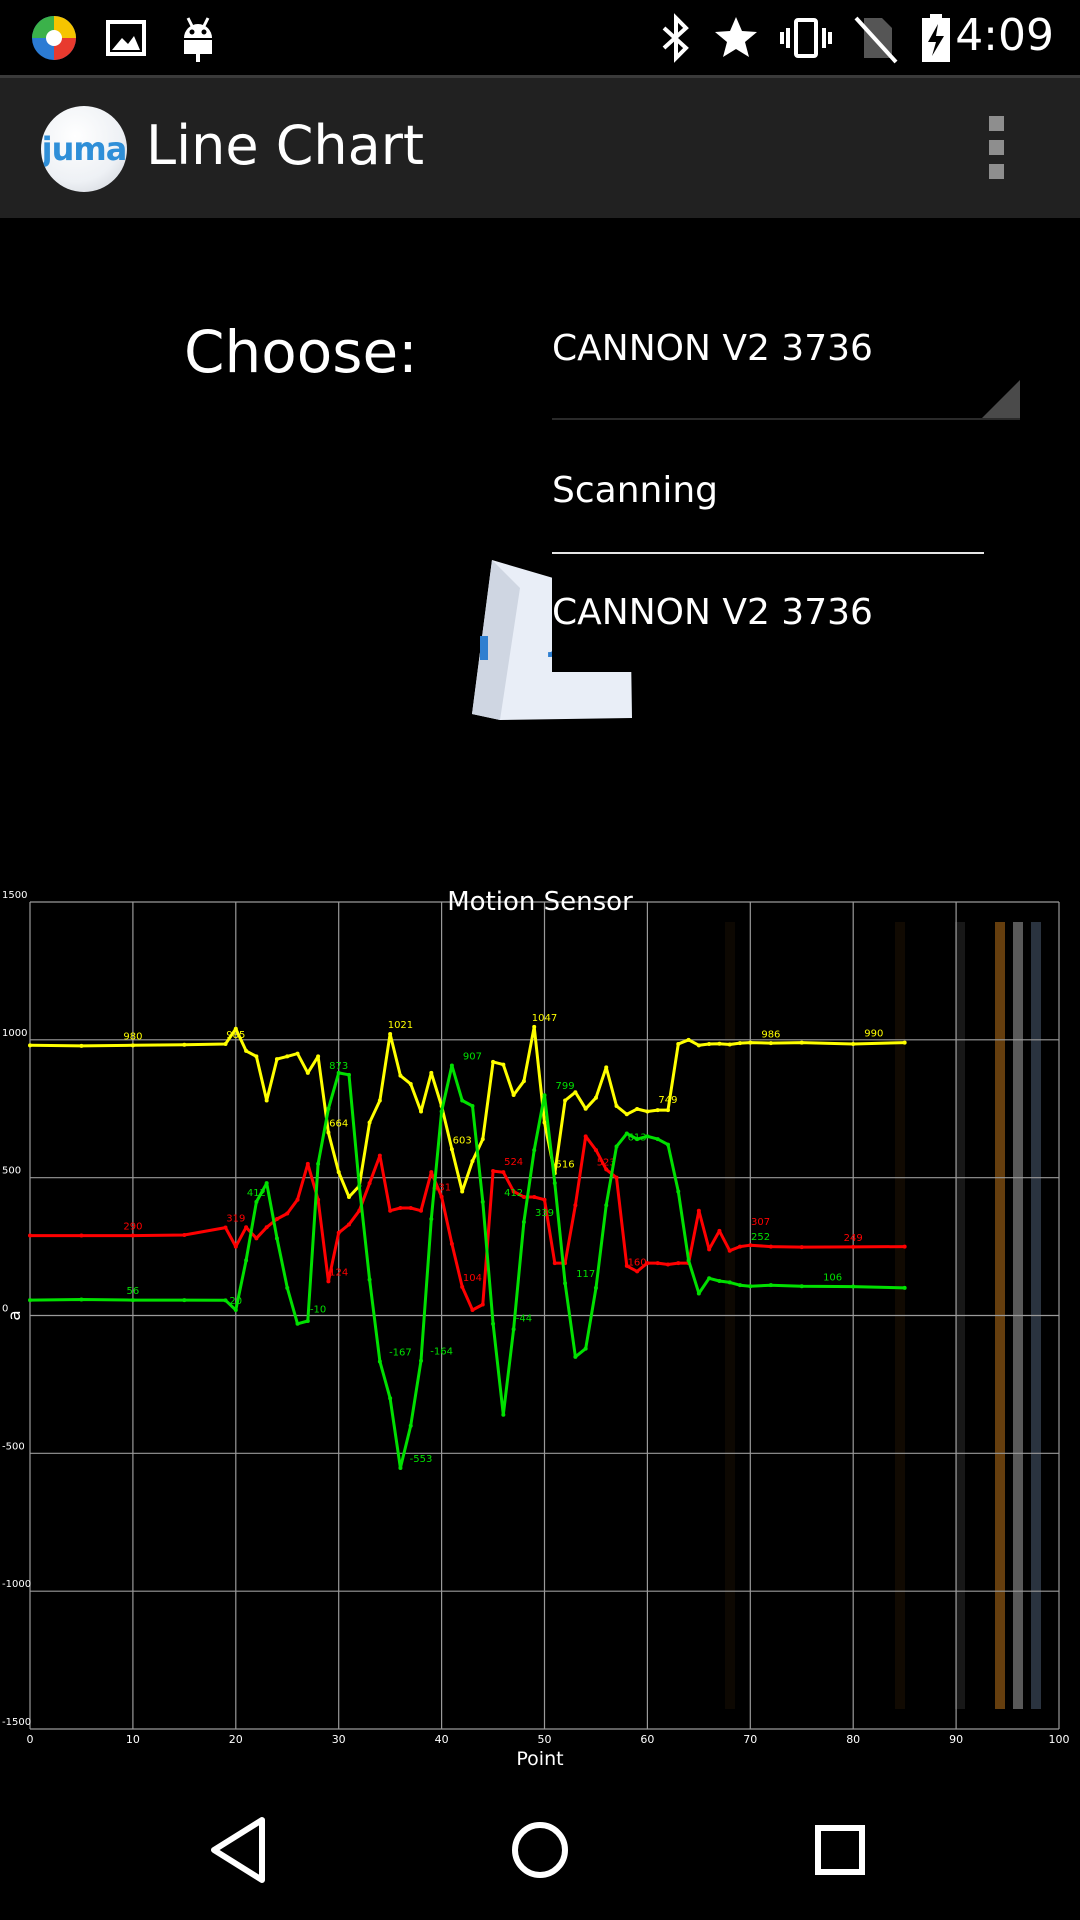 Image resolution: width=1080 pixels, height=1920 pixels. I want to click on y-tick-label-6: 1500, so click(14, 895).